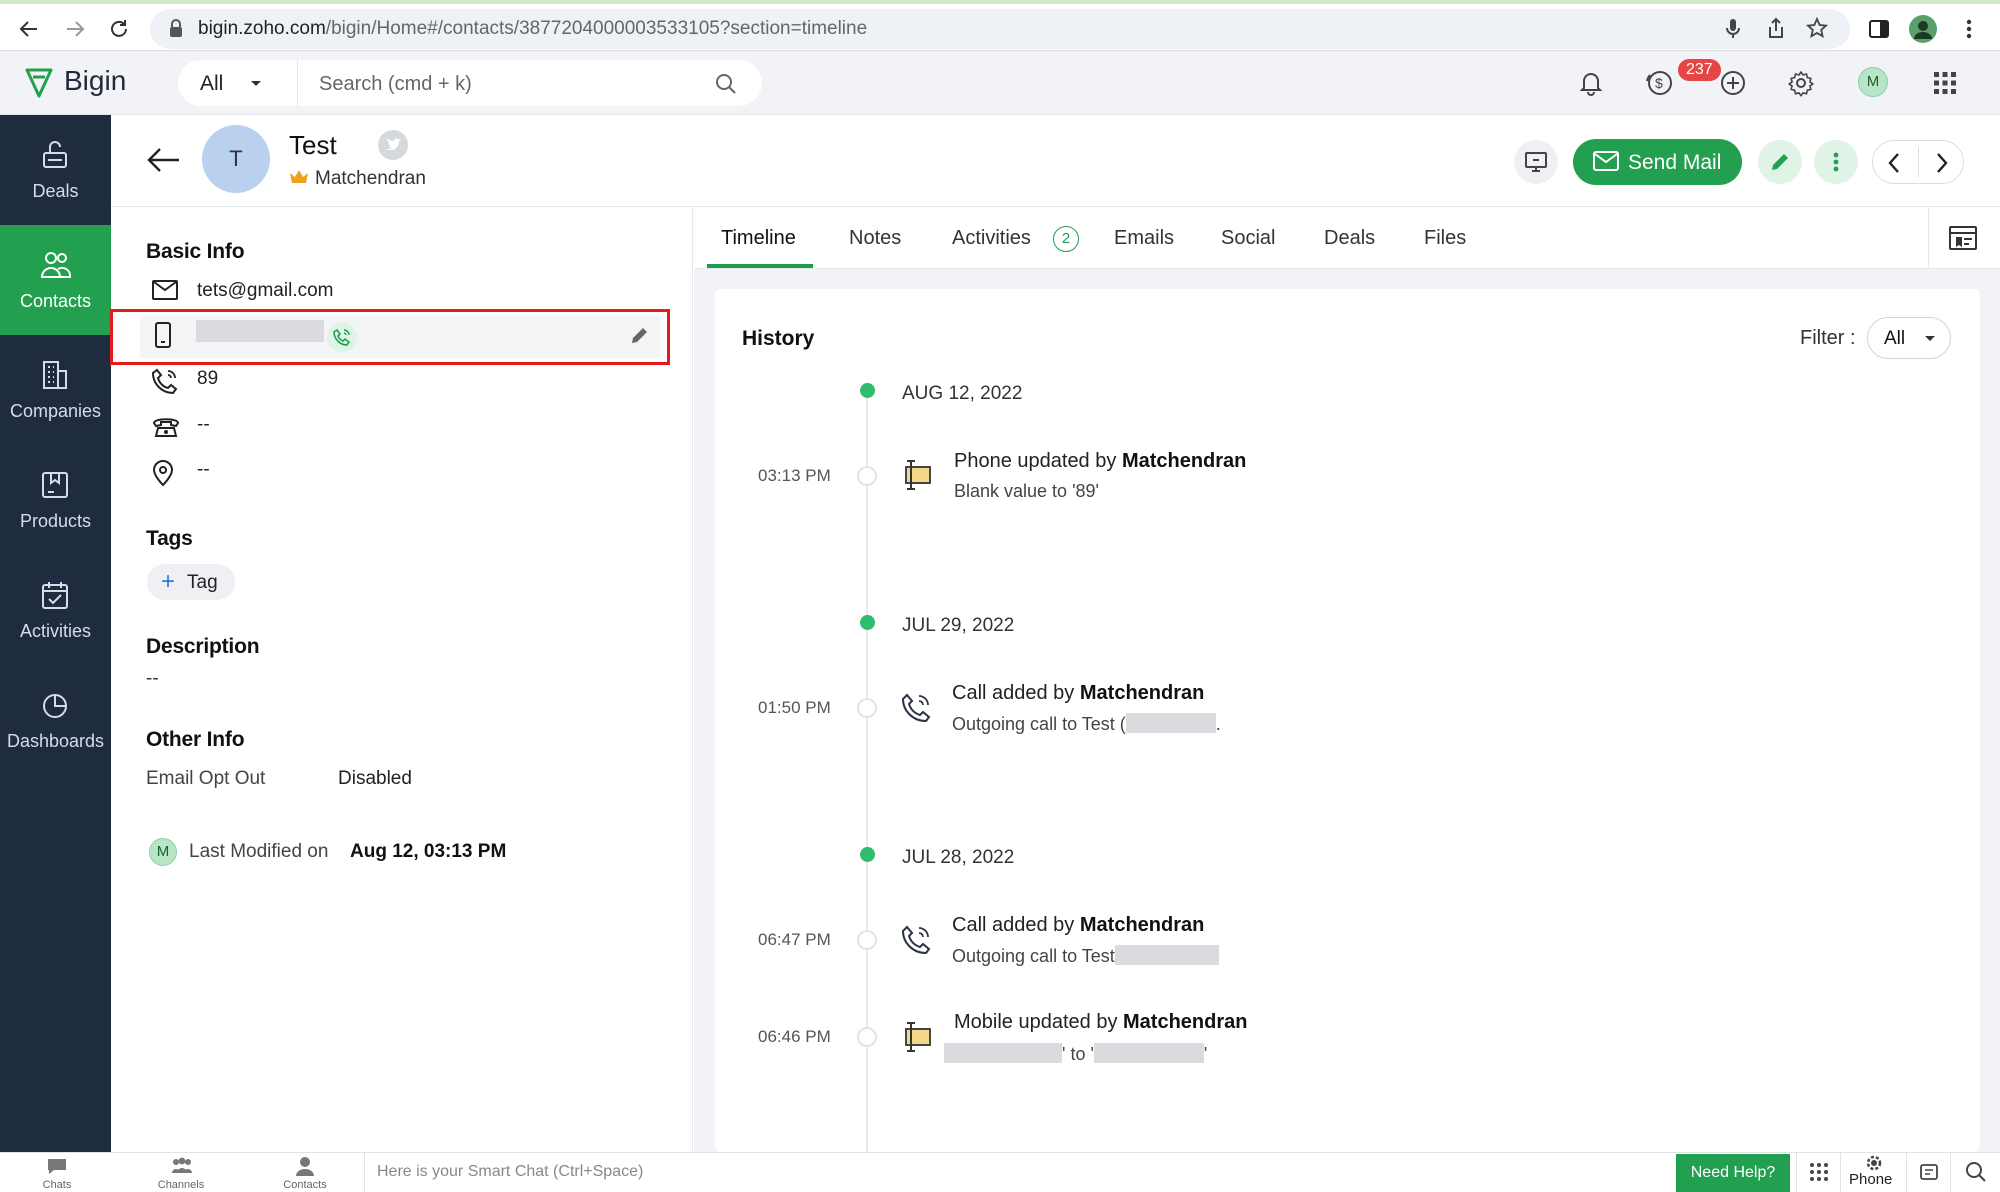  What do you see at coordinates (1909, 338) in the screenshot?
I see `filter-select: All` at bounding box center [1909, 338].